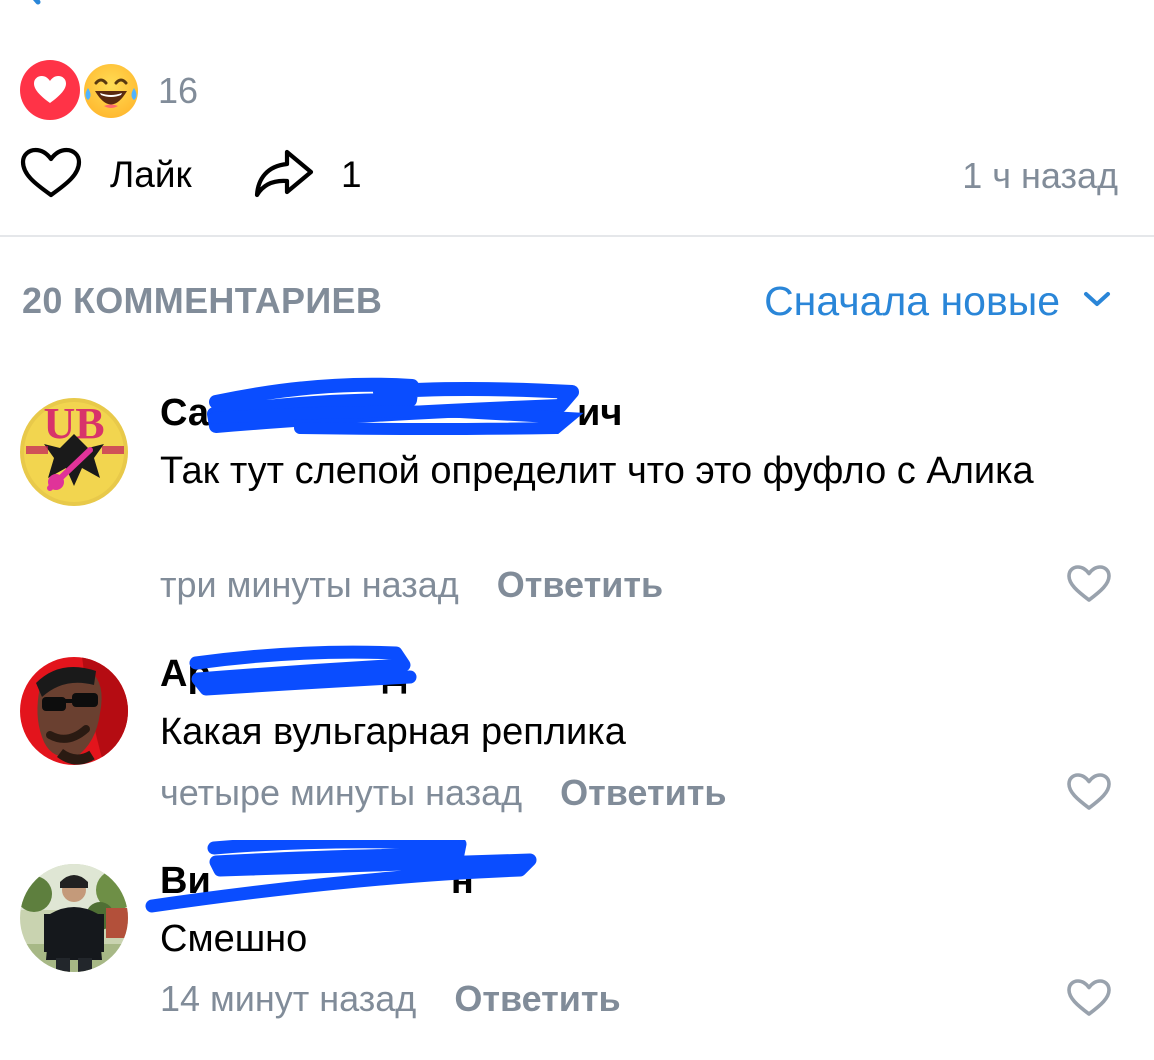  Describe the element at coordinates (111, 91) in the screenshot. I see `laugh-tears-reaction-icon` at that location.